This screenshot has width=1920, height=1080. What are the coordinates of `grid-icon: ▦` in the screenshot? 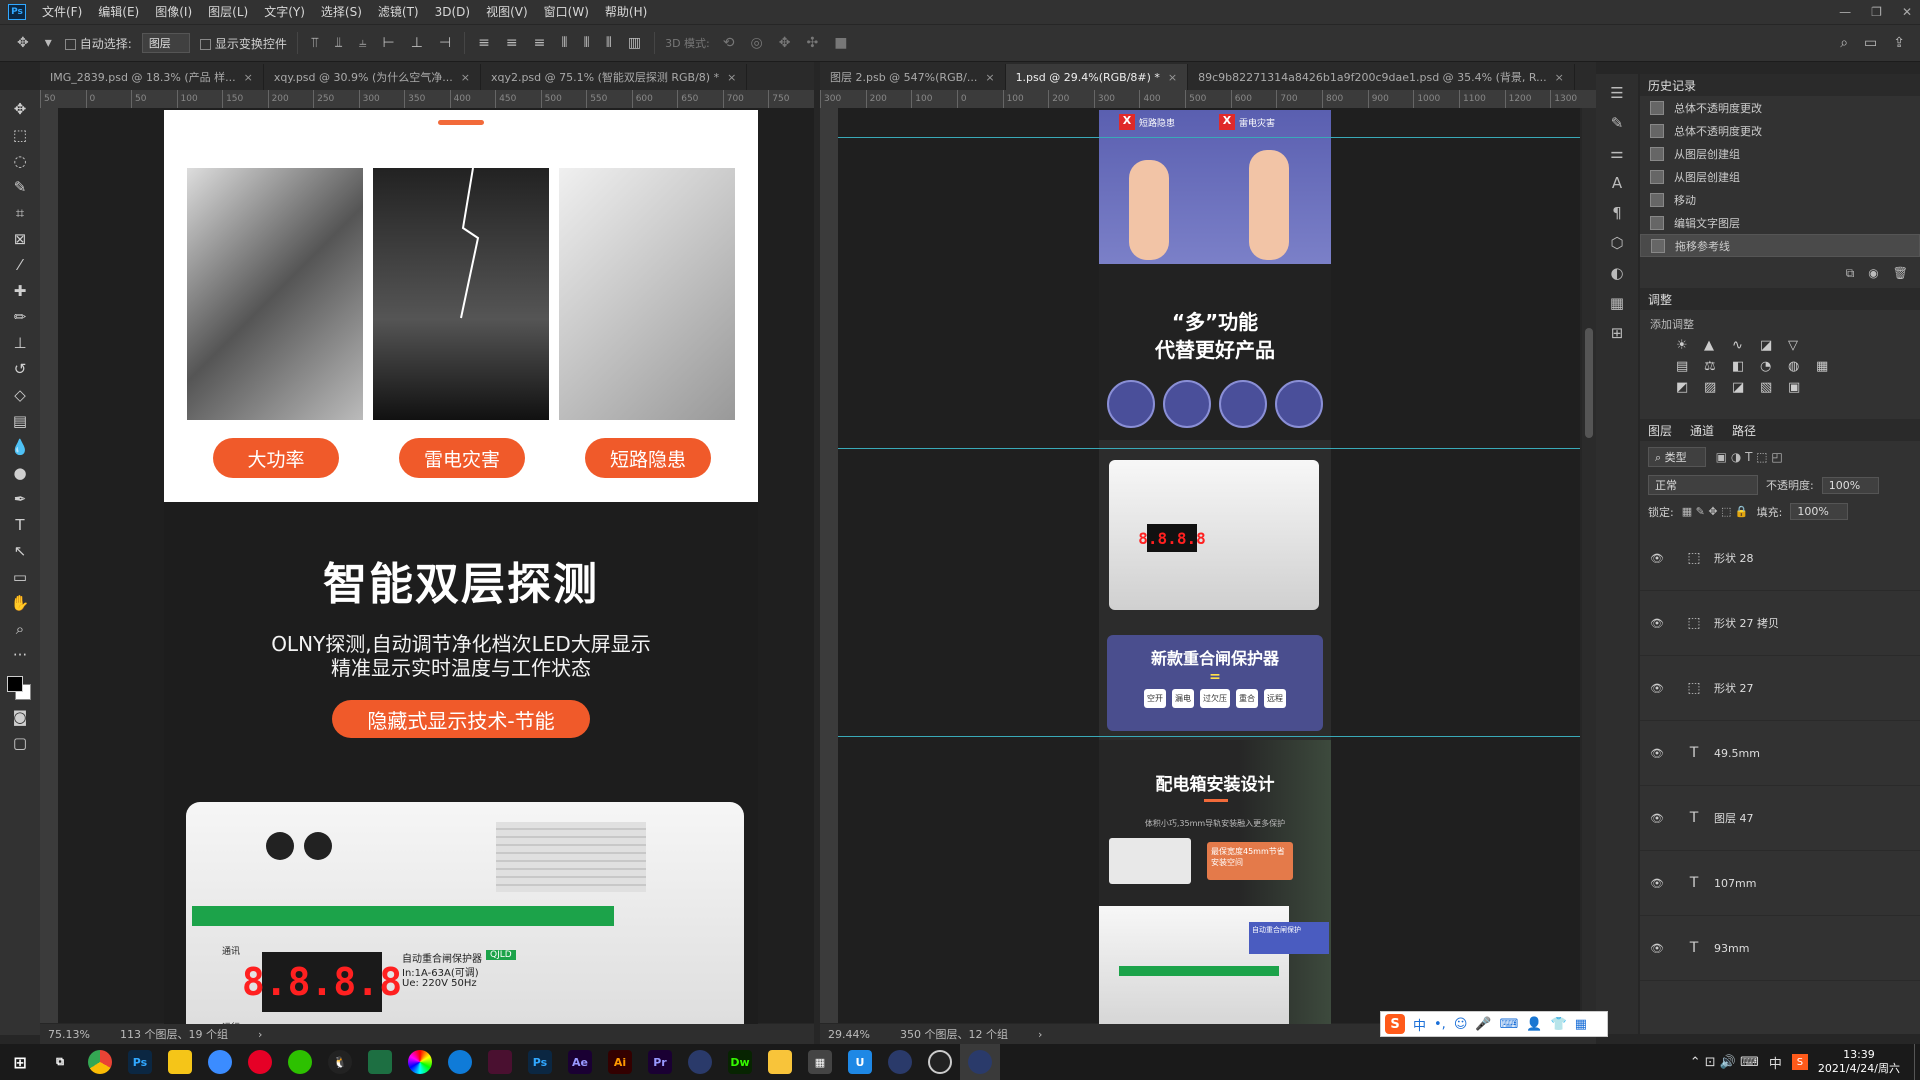 It's located at (1617, 303).